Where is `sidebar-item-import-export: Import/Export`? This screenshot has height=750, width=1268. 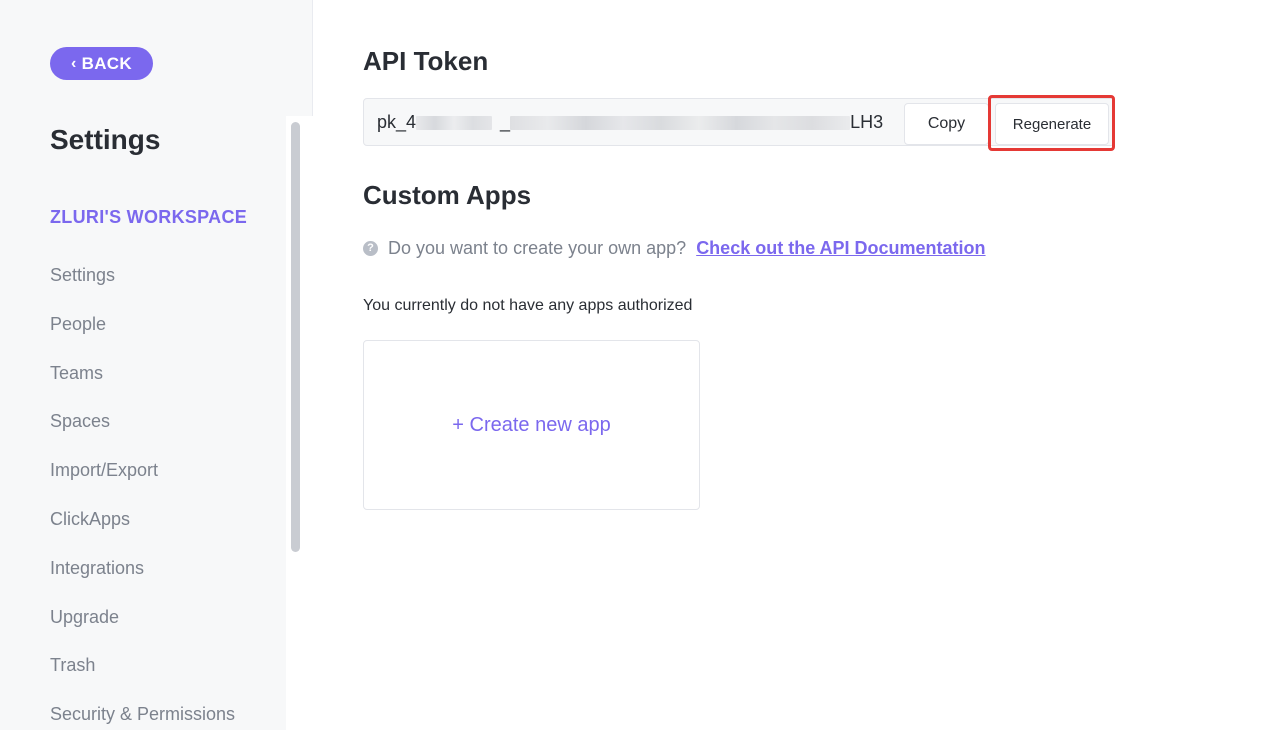 sidebar-item-import-export: Import/Export is located at coordinates (142, 481).